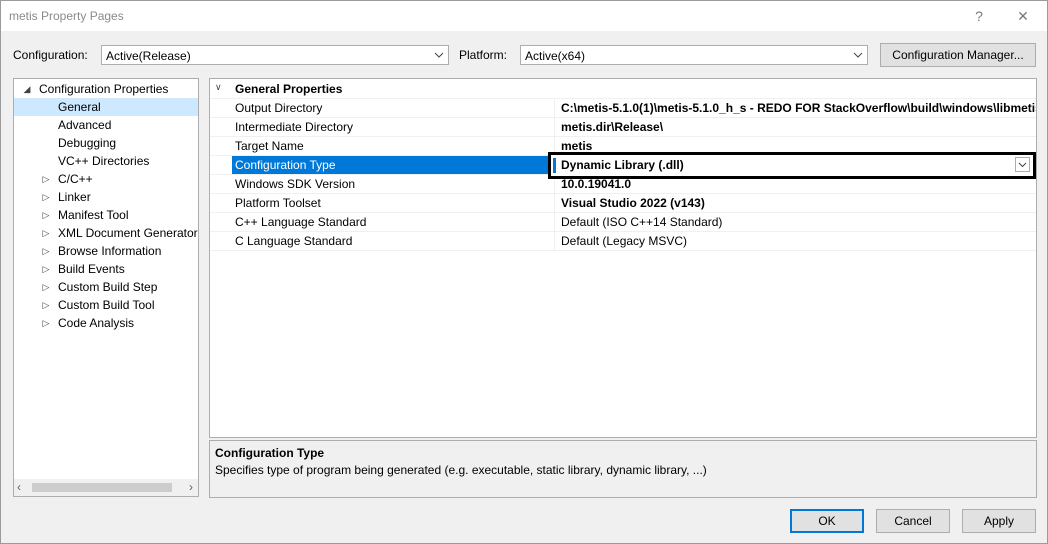 The width and height of the screenshot is (1048, 544). What do you see at coordinates (66, 16) in the screenshot?
I see `window-title: metis Property Pages` at bounding box center [66, 16].